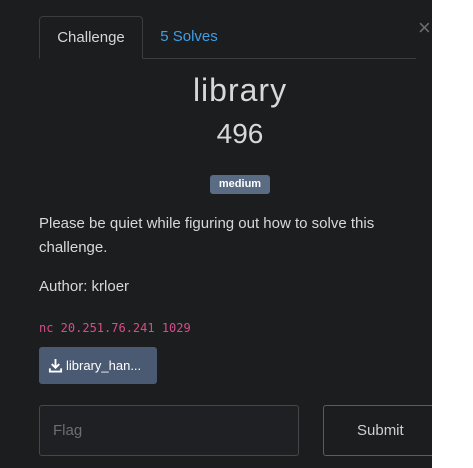  I want to click on challenge-author: Author: krloer, so click(84, 286).